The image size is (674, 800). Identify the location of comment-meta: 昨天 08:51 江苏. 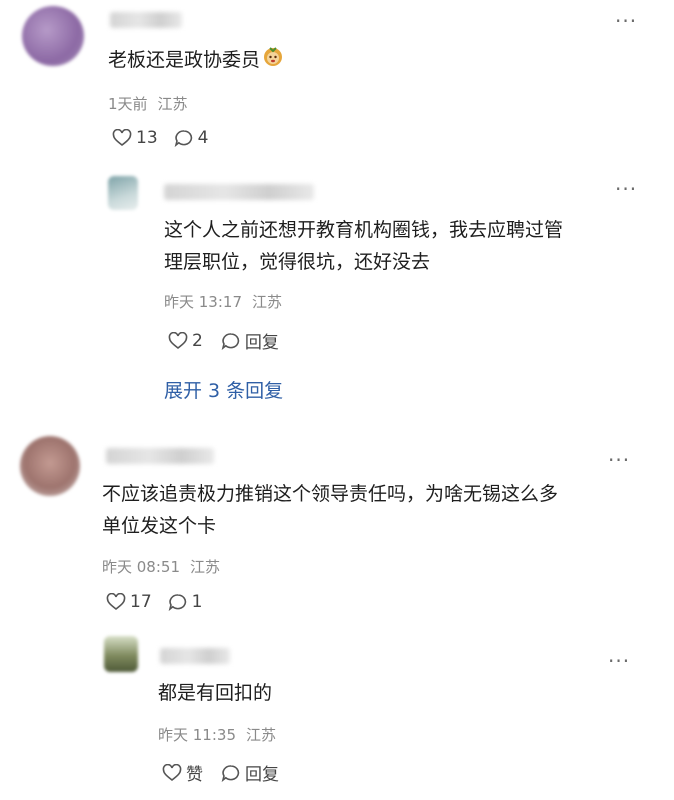
(161, 566).